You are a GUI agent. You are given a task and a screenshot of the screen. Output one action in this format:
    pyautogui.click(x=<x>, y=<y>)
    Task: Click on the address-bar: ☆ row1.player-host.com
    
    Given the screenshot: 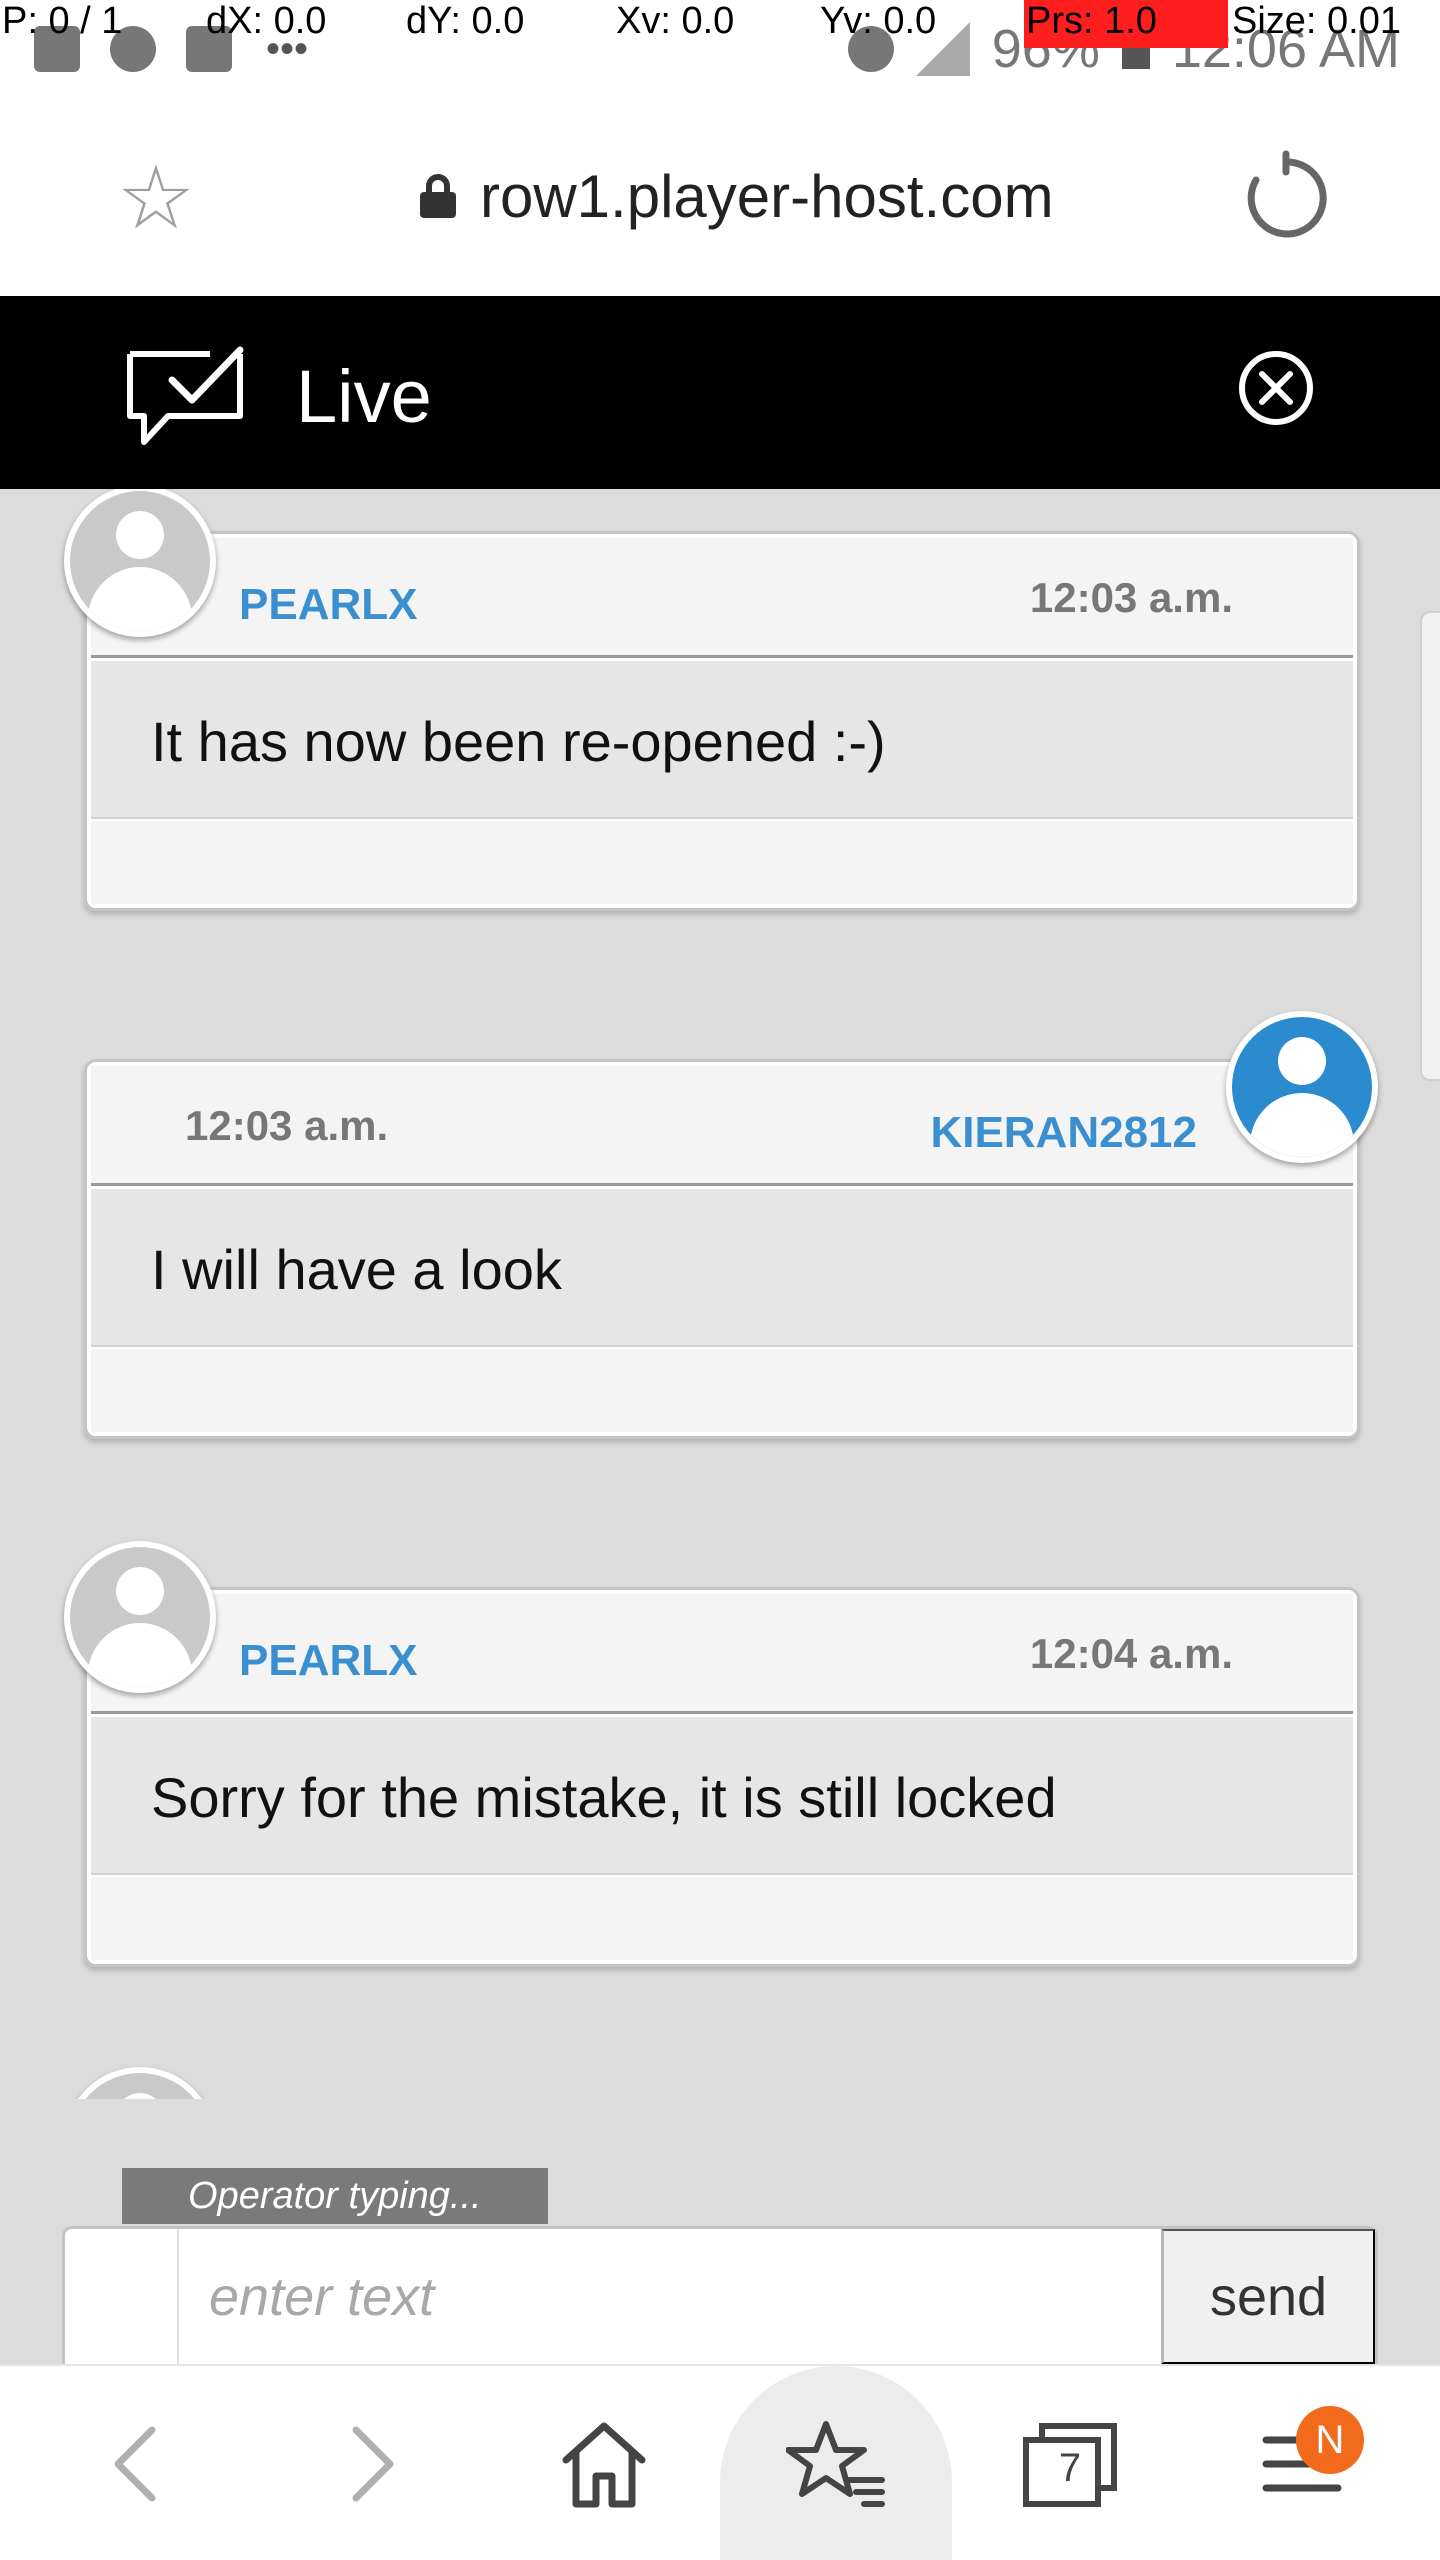 What is the action you would take?
    pyautogui.click(x=720, y=196)
    